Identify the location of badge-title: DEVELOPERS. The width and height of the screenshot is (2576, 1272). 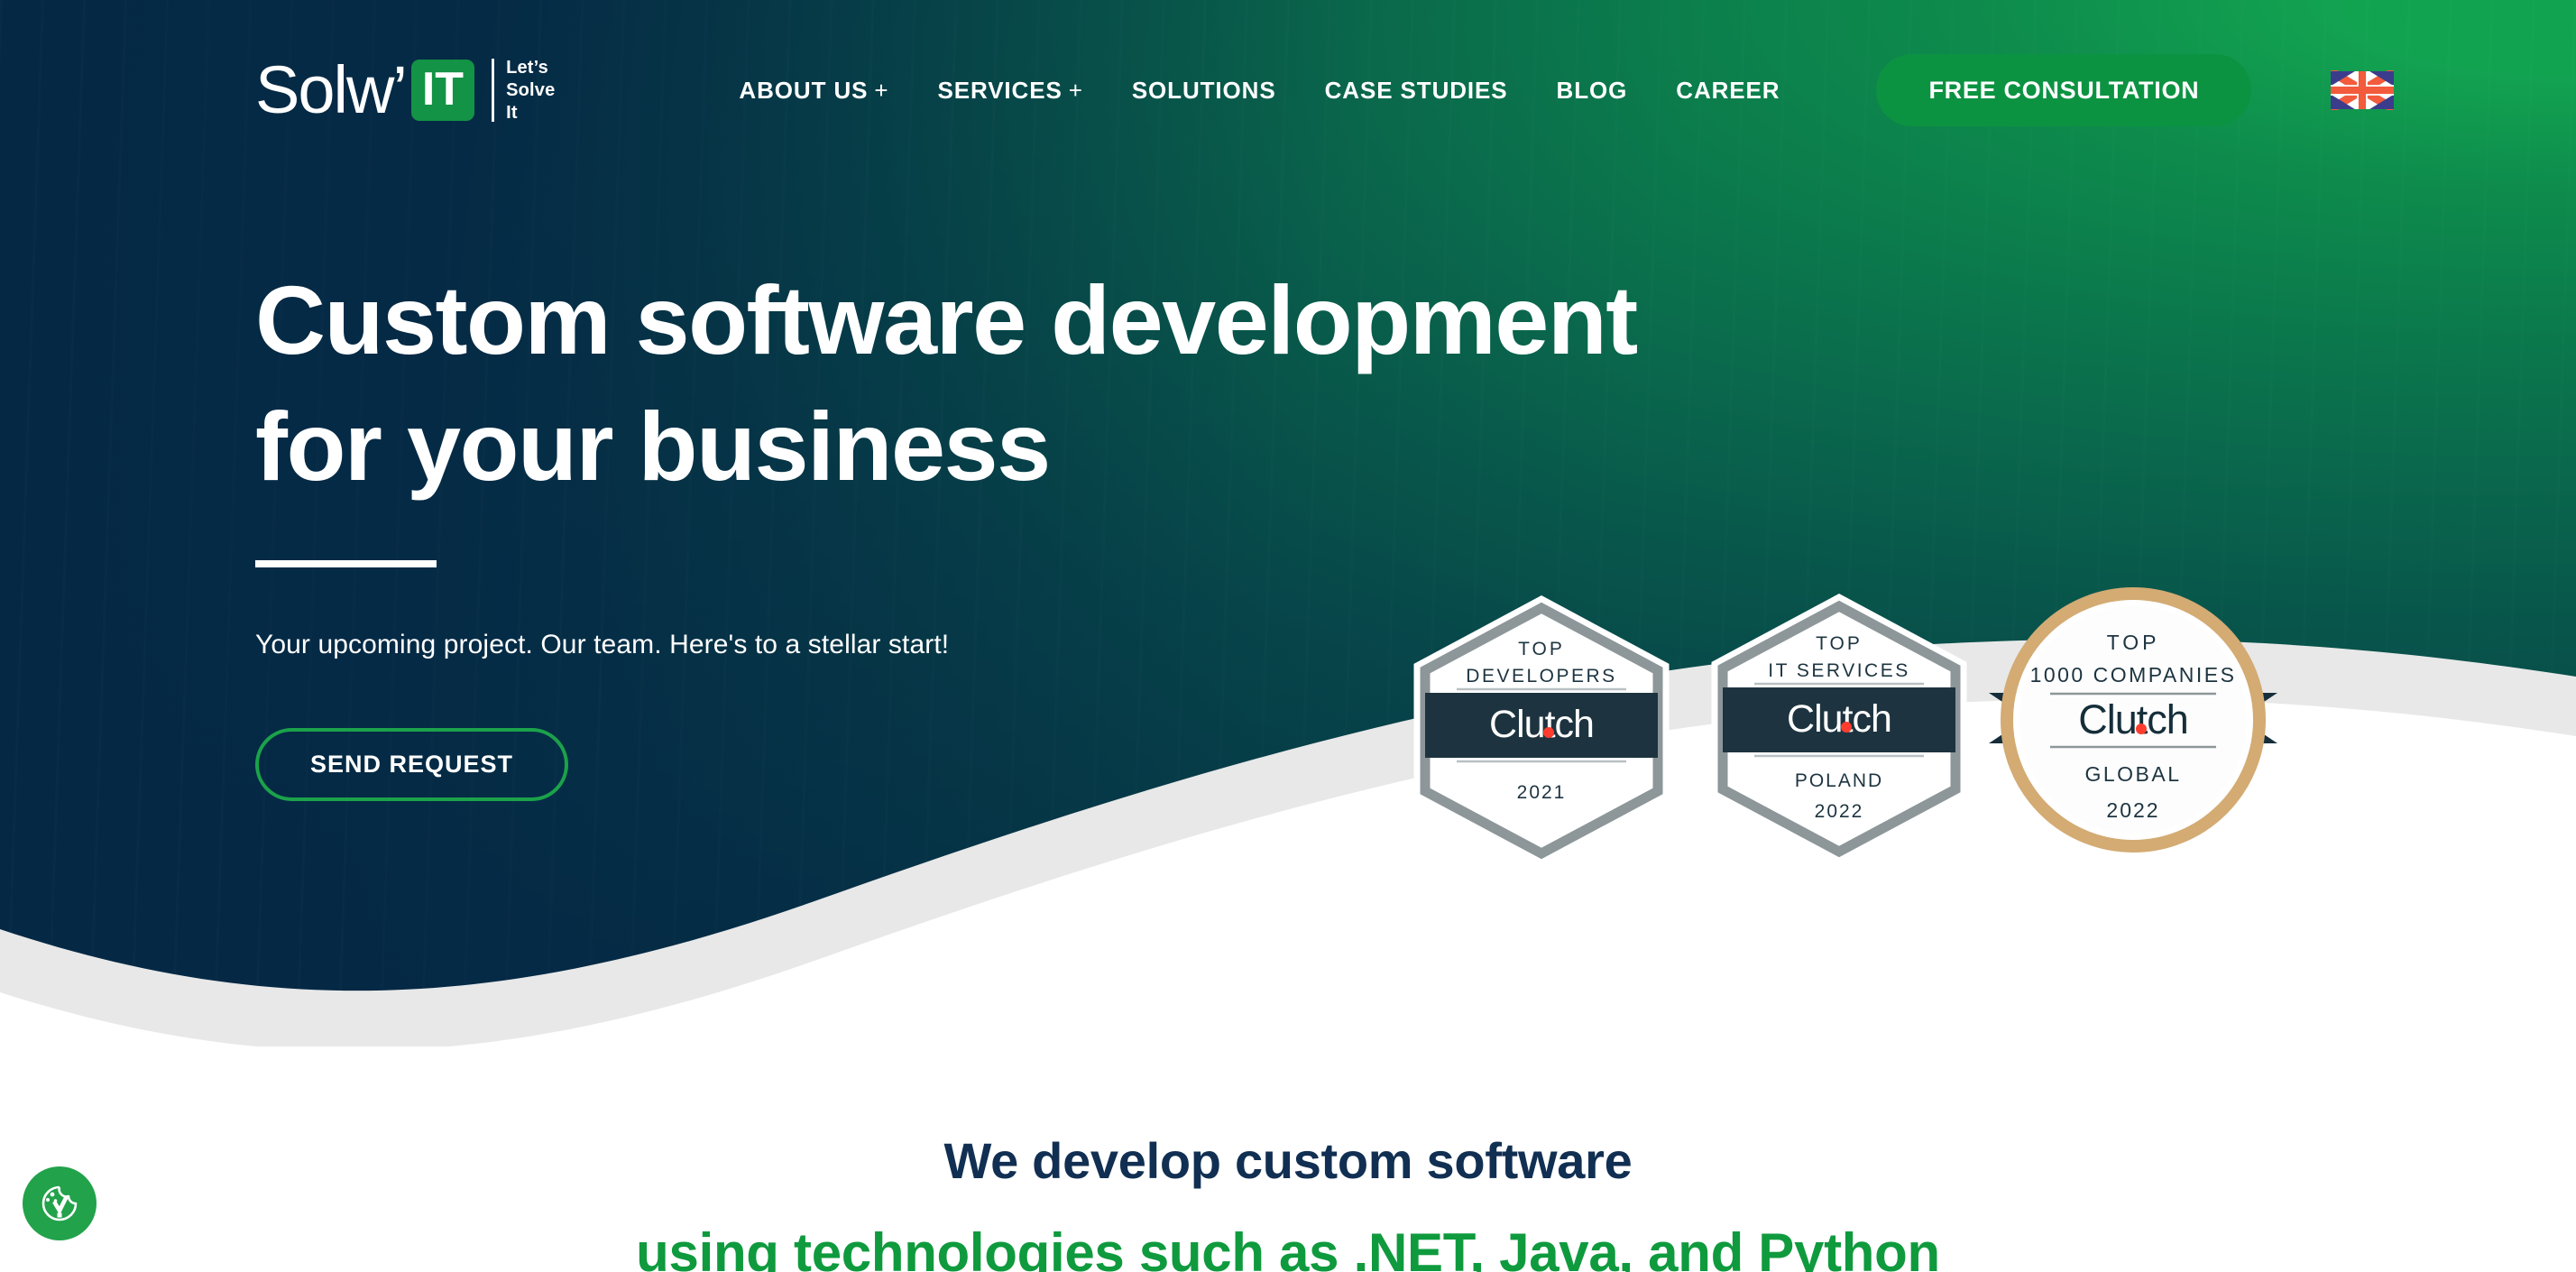
(1541, 676).